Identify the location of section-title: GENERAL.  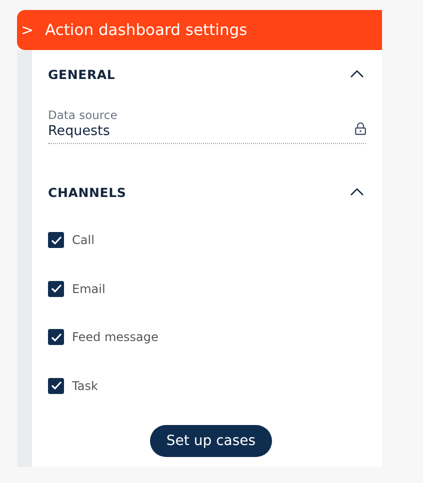
(82, 74).